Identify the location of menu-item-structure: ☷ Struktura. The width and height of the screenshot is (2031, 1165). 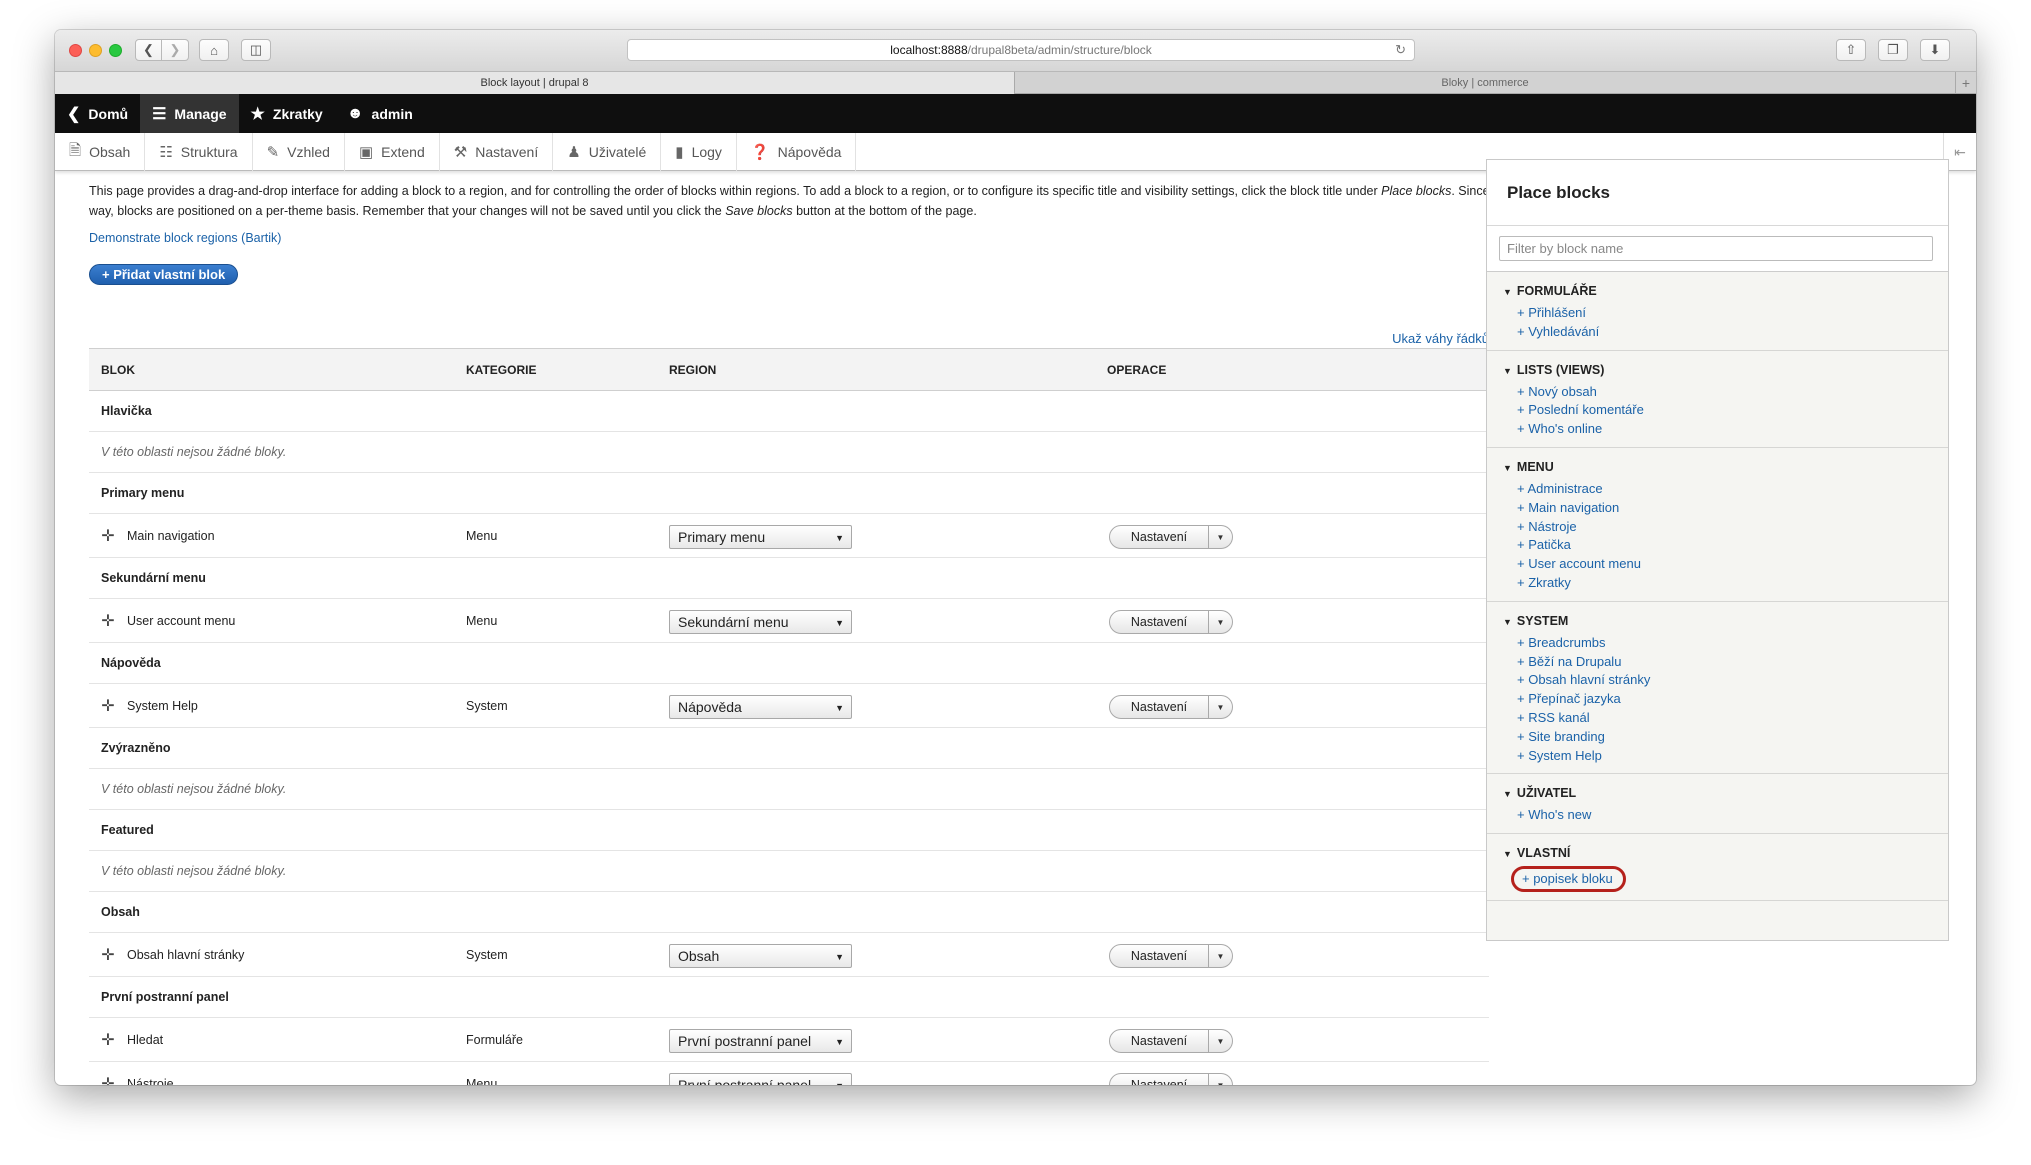
(199, 152).